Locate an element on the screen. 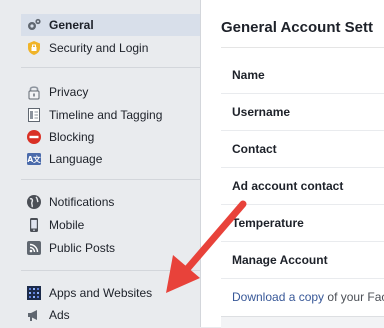 The height and width of the screenshot is (328, 384). sidebar-item-label: Security and Login is located at coordinates (99, 48).